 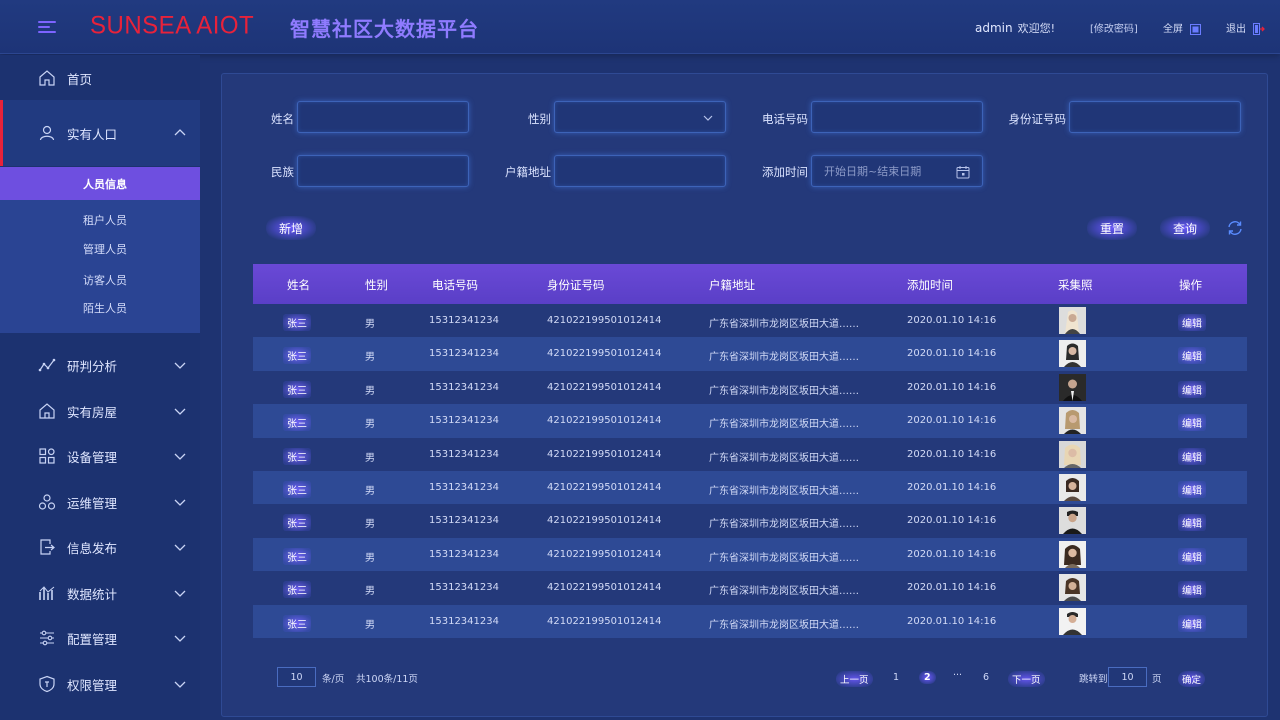 I want to click on chevron-down-icon, so click(x=180, y=547).